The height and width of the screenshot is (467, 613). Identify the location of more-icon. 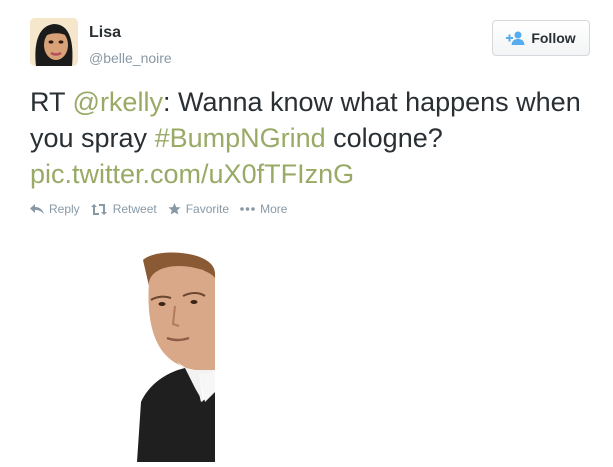
(247, 209).